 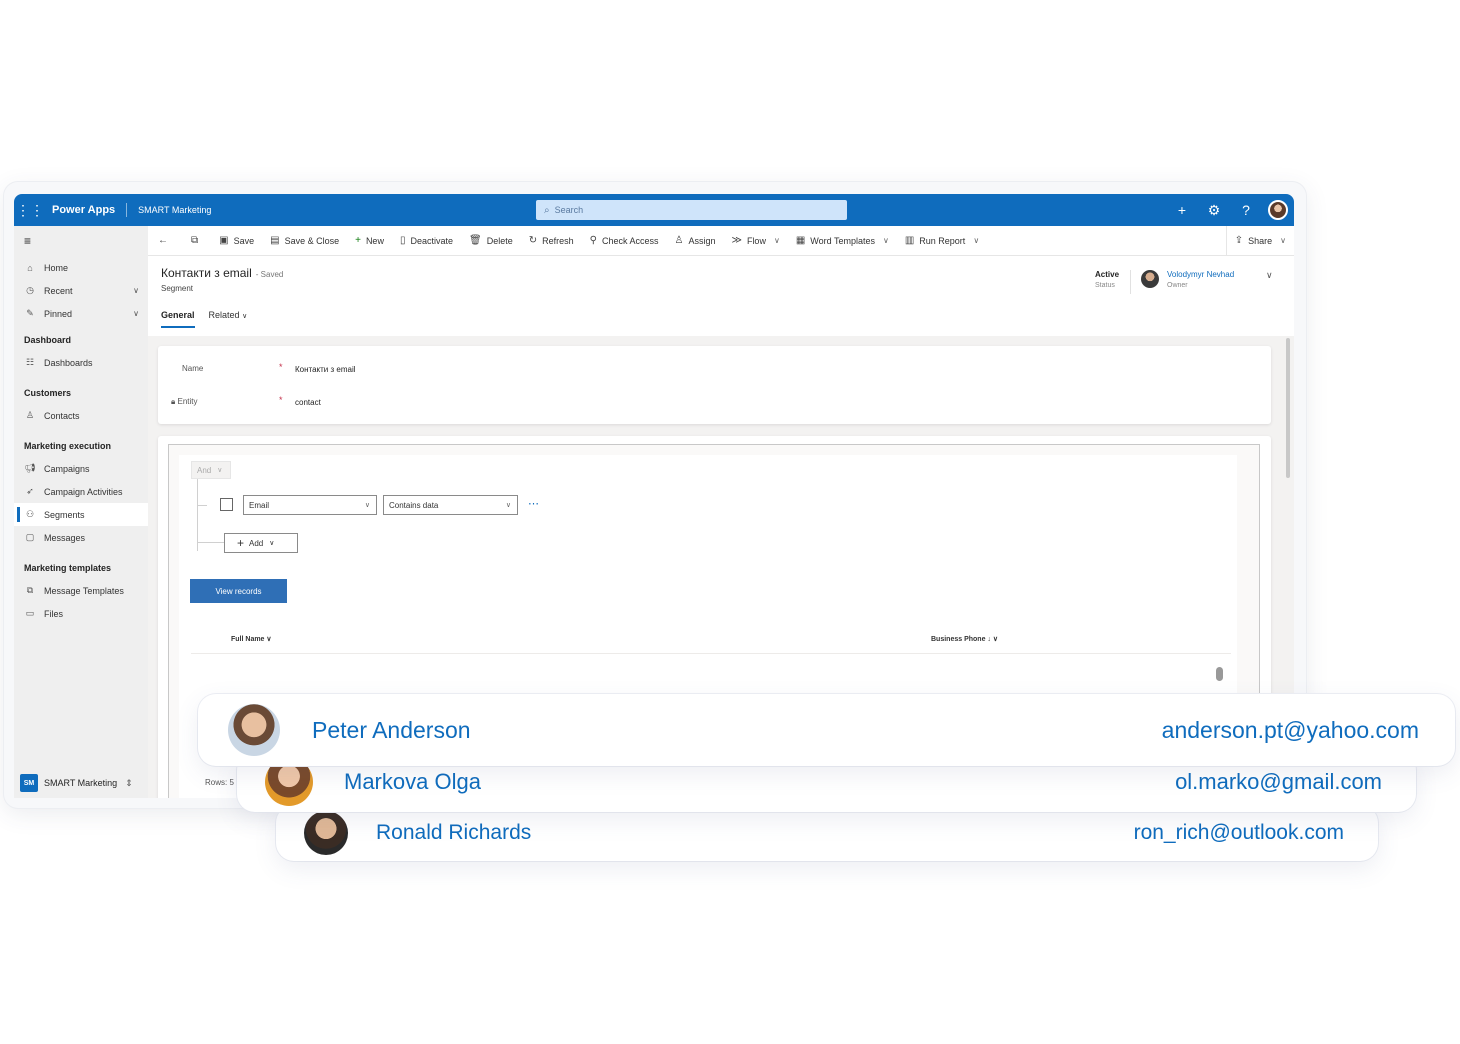 I want to click on delete-button: 🗑︎ Delete, so click(x=491, y=241).